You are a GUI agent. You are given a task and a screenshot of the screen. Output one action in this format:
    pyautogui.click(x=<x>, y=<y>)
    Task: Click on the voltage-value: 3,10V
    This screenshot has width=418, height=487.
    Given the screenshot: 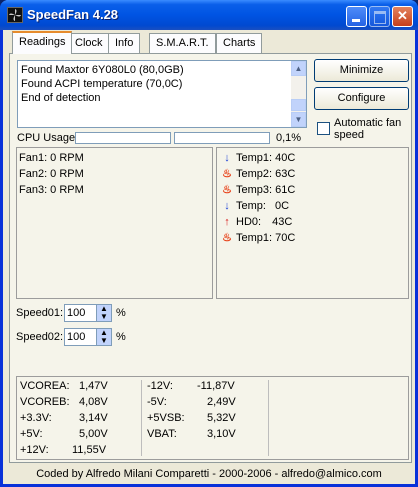 What is the action you would take?
    pyautogui.click(x=221, y=434)
    